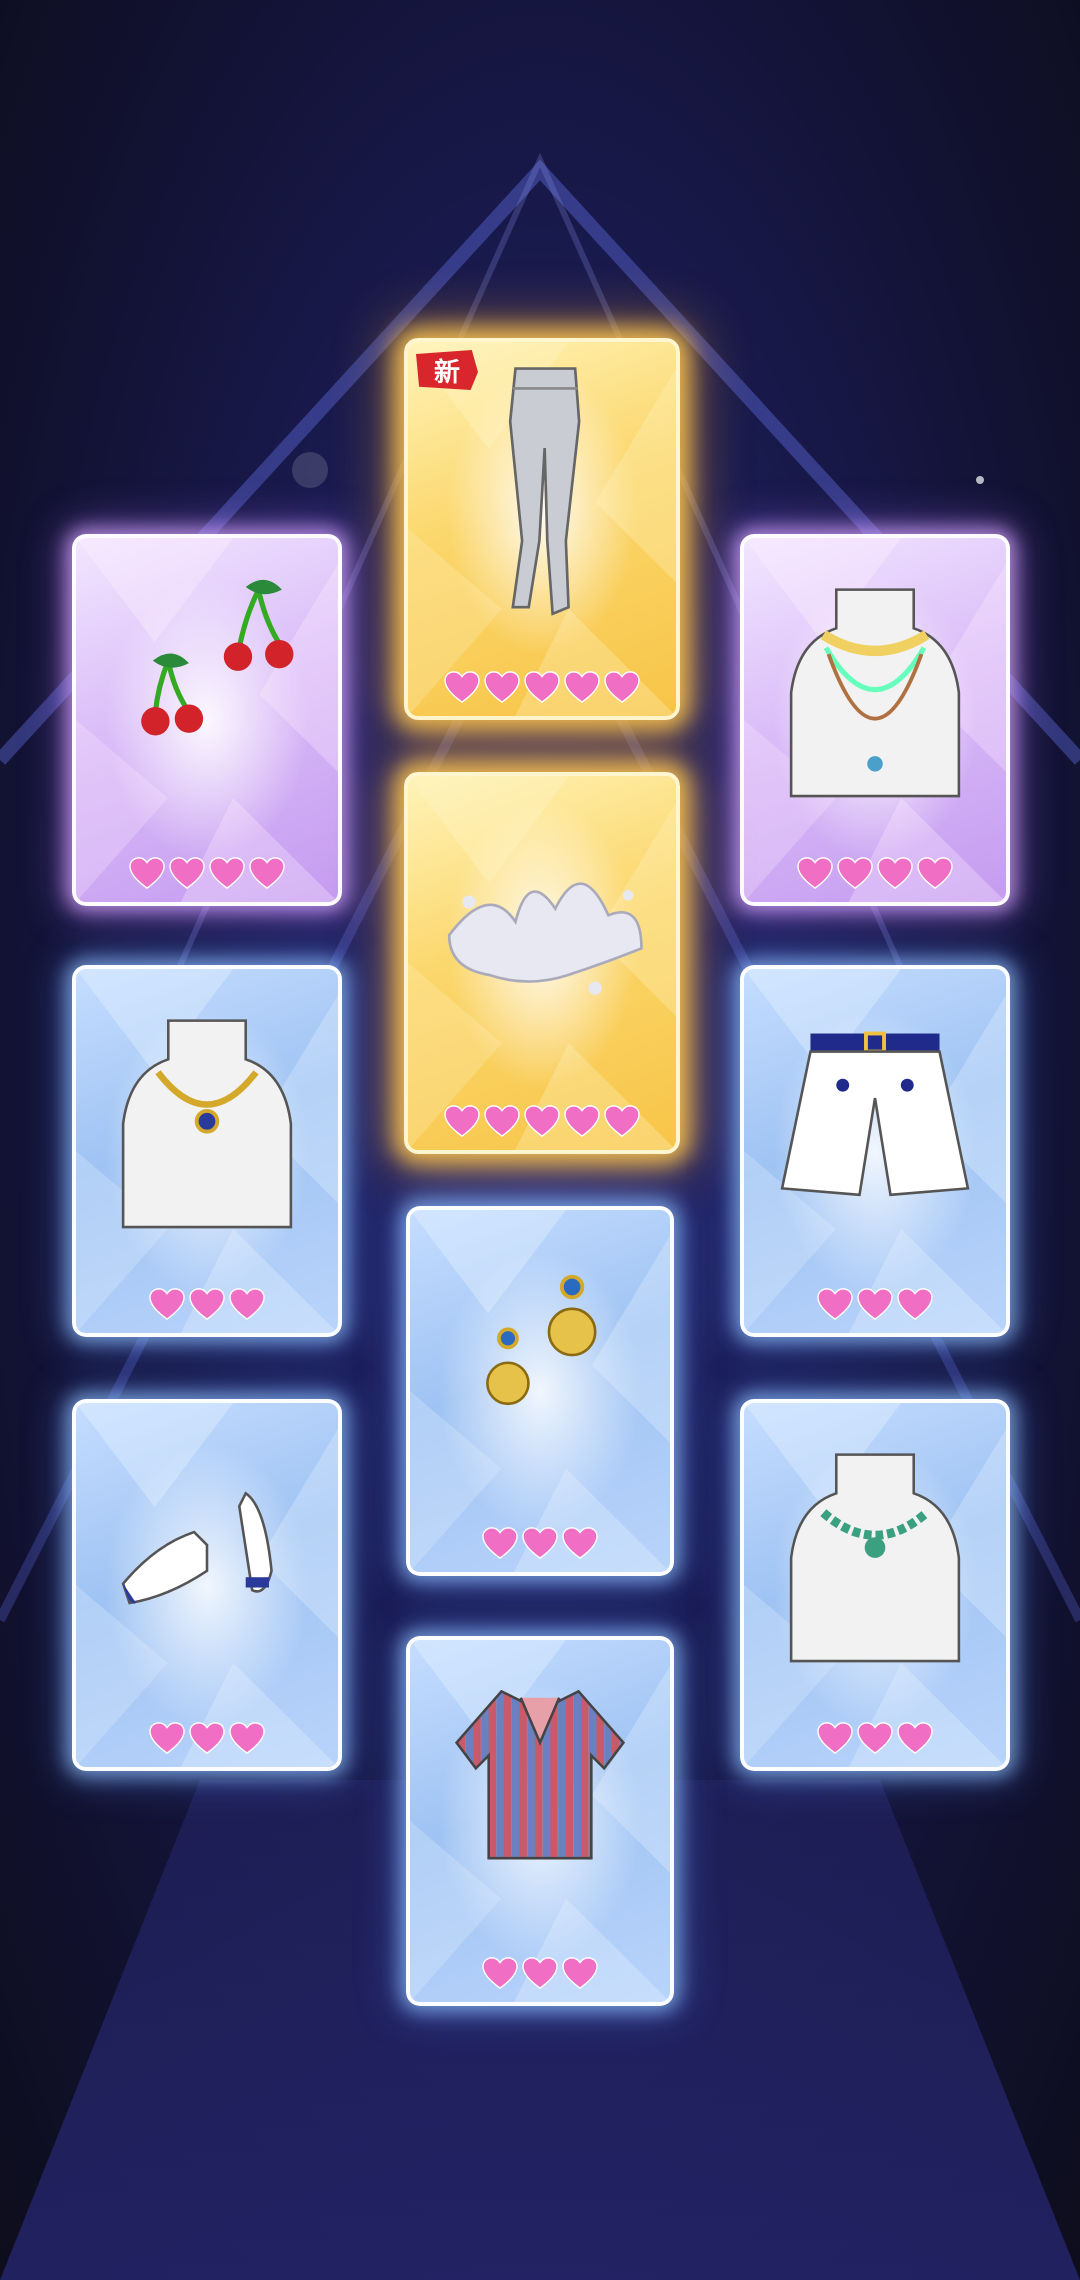 The width and height of the screenshot is (1080, 2280). Describe the element at coordinates (207, 680) in the screenshot. I see `cherry-icon` at that location.